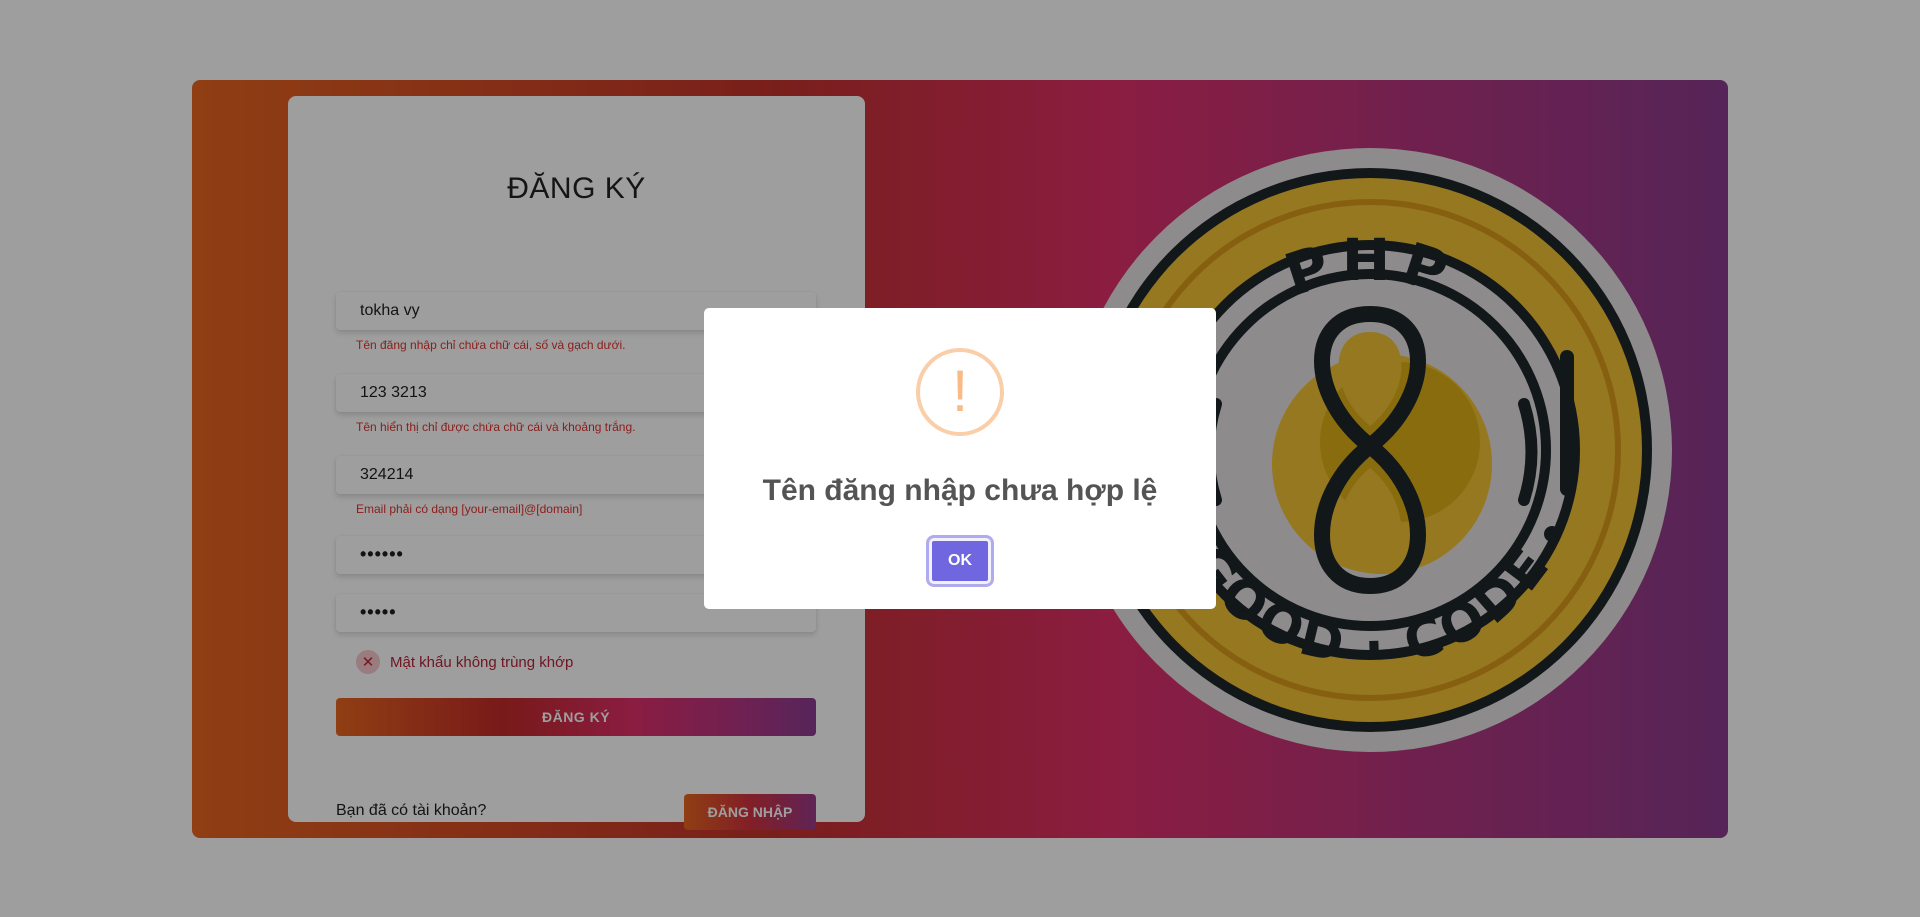 The image size is (1920, 917). Describe the element at coordinates (960, 392) in the screenshot. I see `warning-icon: !` at that location.